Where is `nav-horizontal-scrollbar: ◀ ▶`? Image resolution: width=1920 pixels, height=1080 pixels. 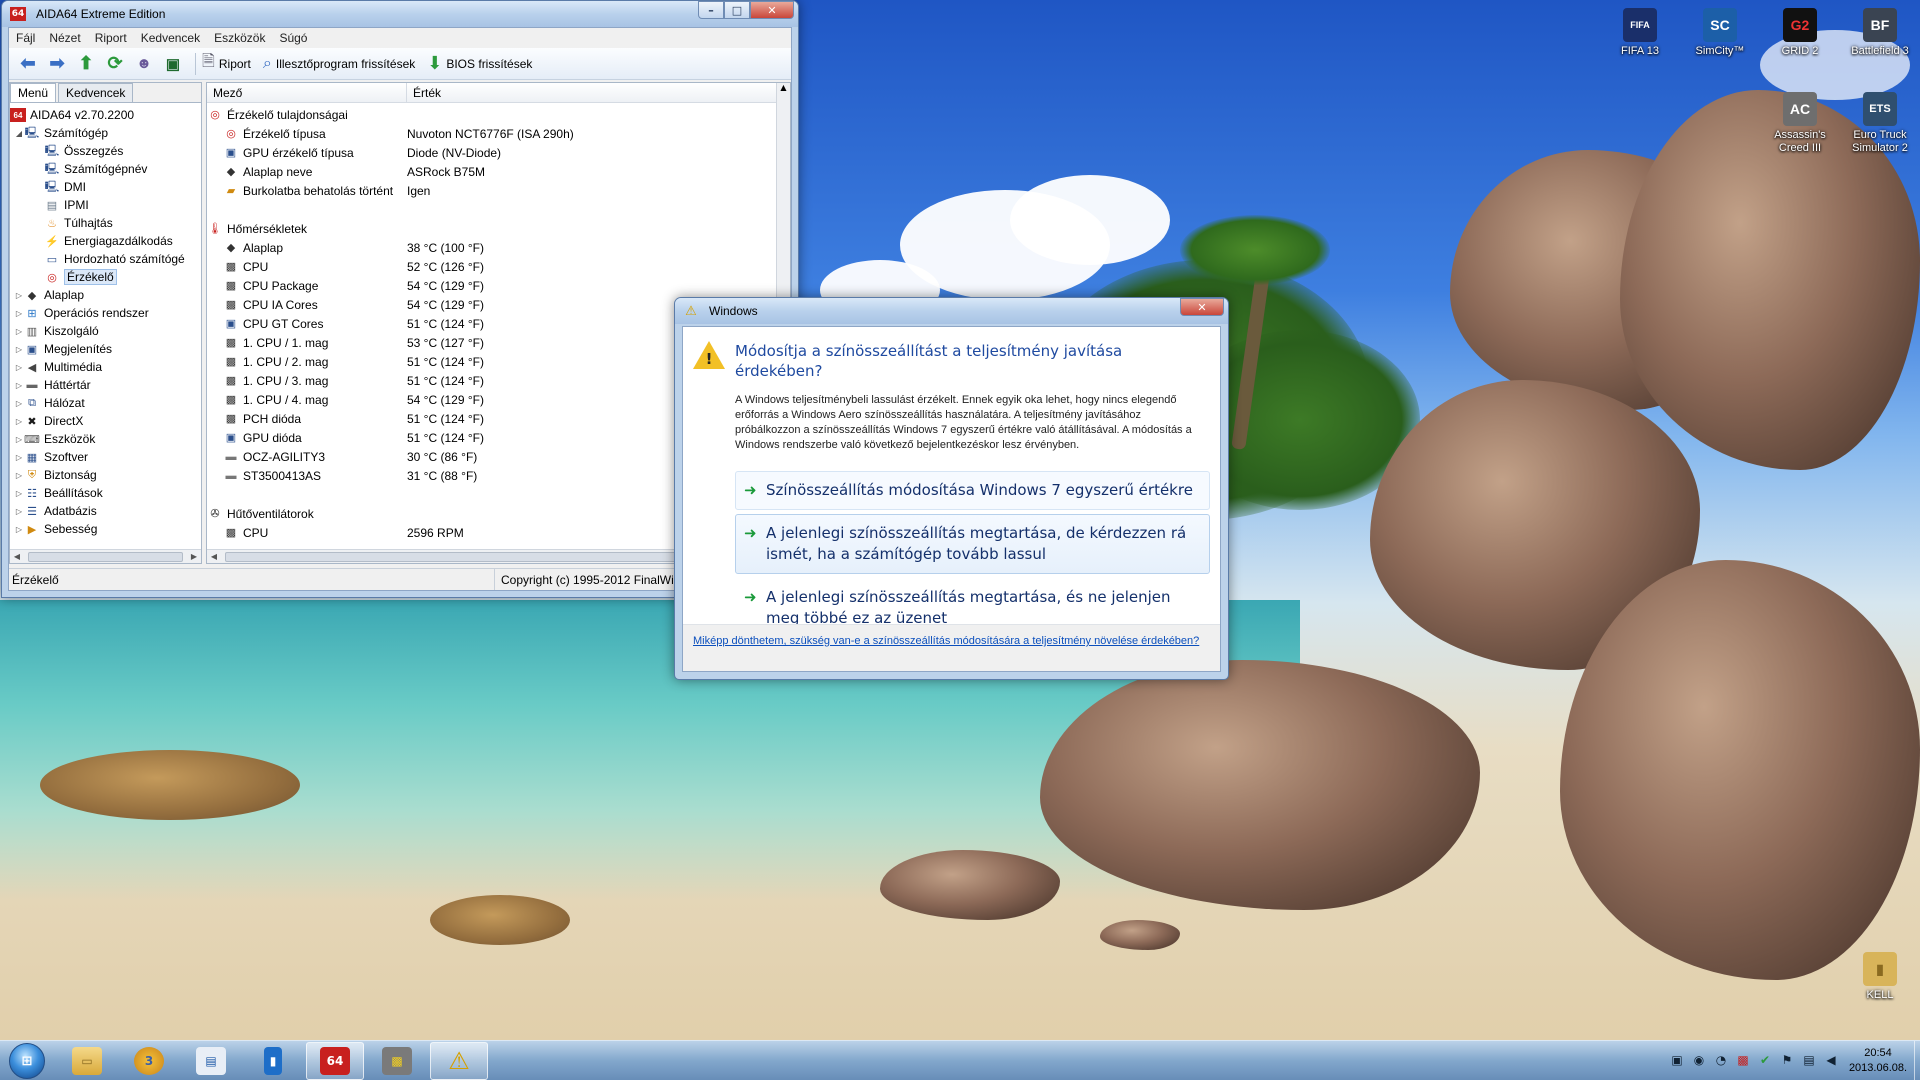
nav-horizontal-scrollbar: ◀ ▶ is located at coordinates (105, 556).